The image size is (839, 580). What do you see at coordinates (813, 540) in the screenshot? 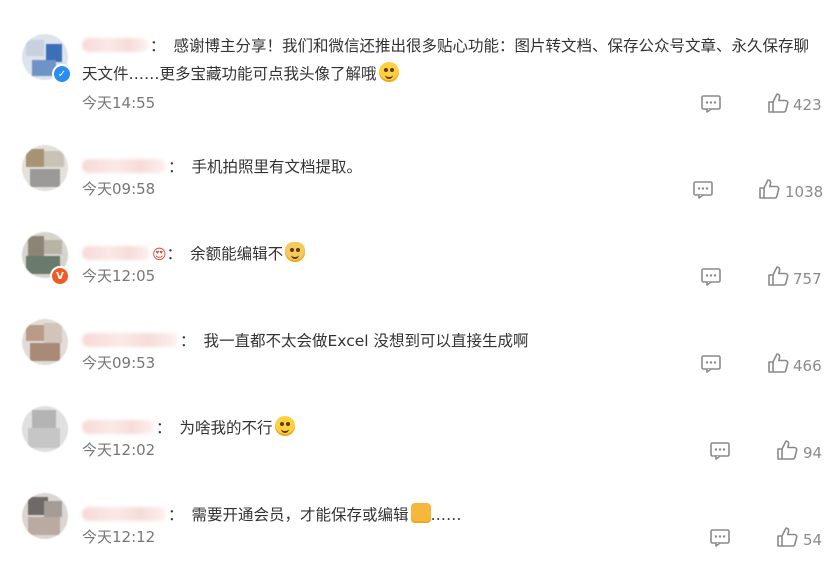
I see `like-count: 54` at bounding box center [813, 540].